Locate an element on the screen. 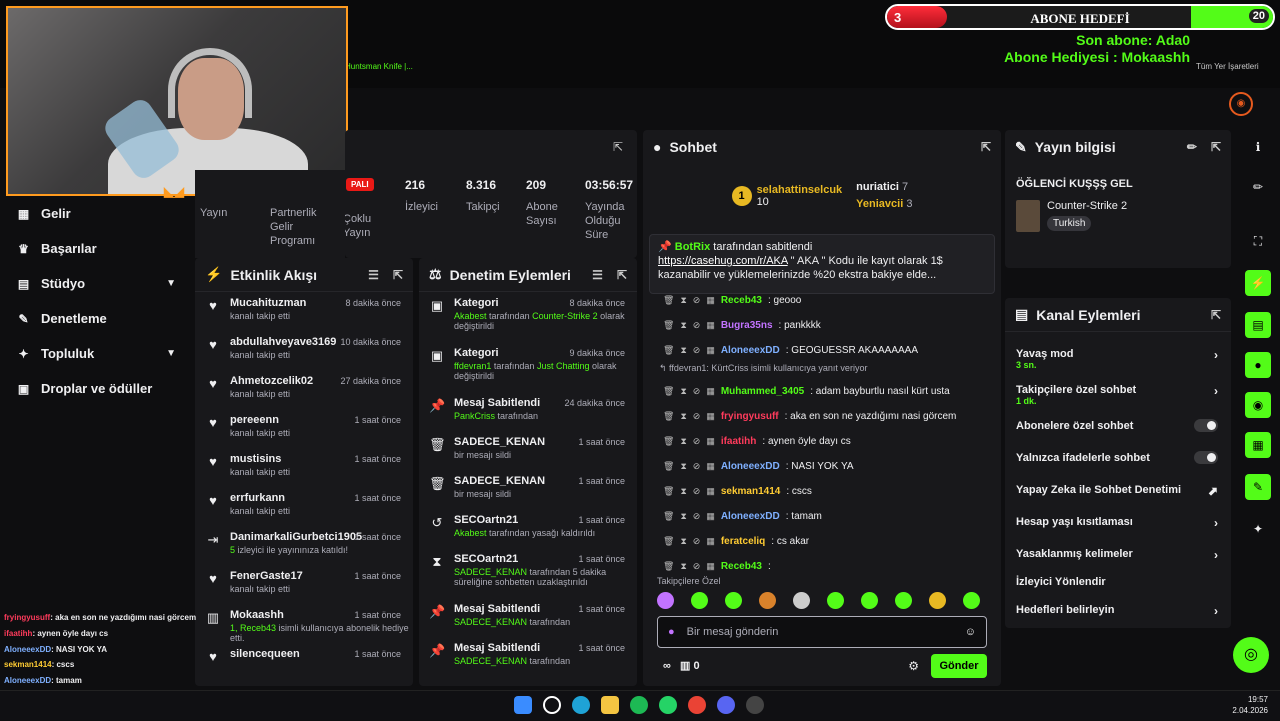 The width and height of the screenshot is (1280, 721). category-name: Counter-Strike 2 is located at coordinates (1087, 206).